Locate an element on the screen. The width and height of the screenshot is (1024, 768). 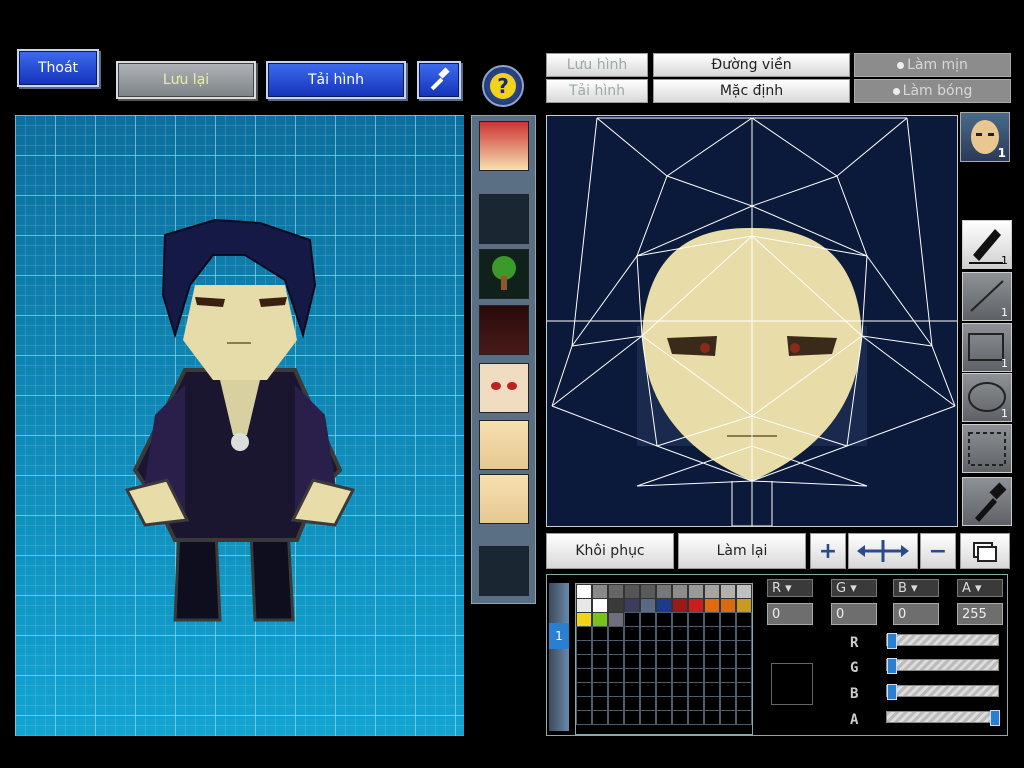
layer-tab: 1 is located at coordinates (559, 636).